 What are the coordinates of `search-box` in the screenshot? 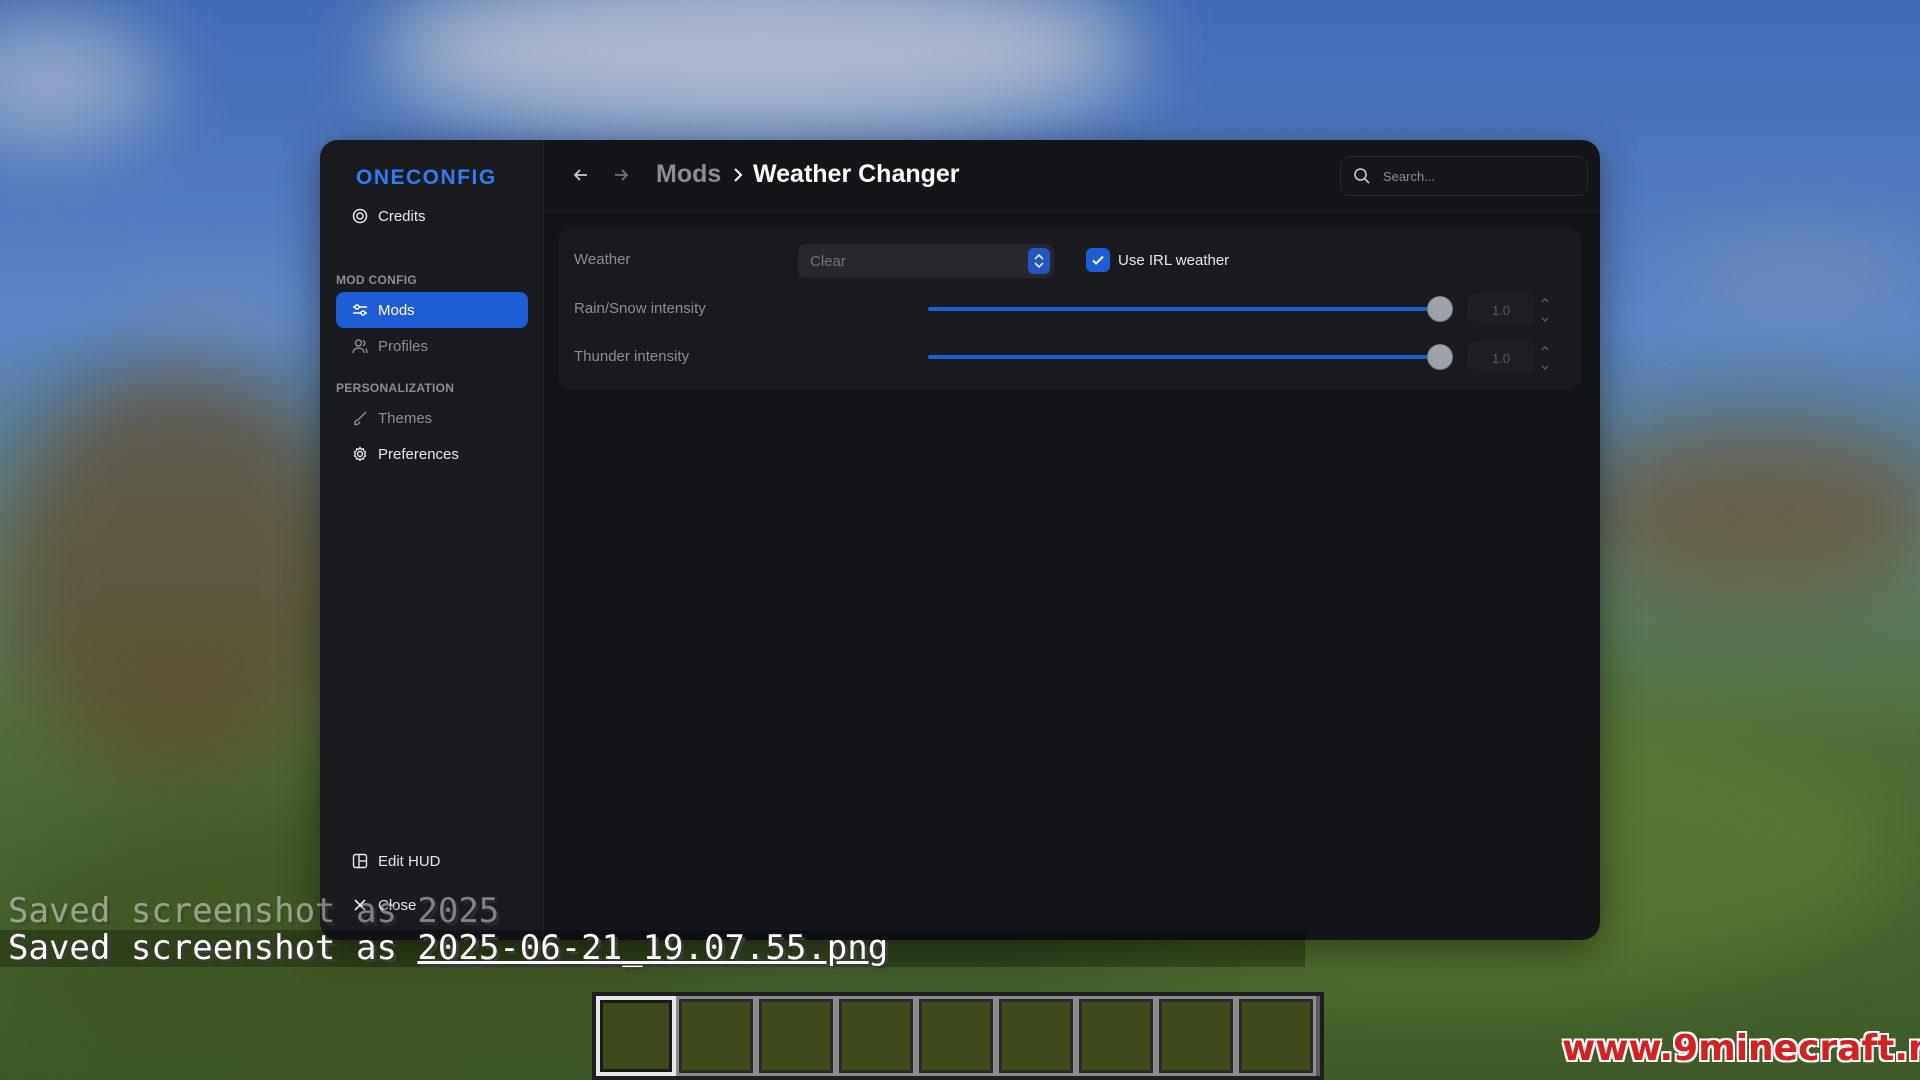 It's located at (1464, 176).